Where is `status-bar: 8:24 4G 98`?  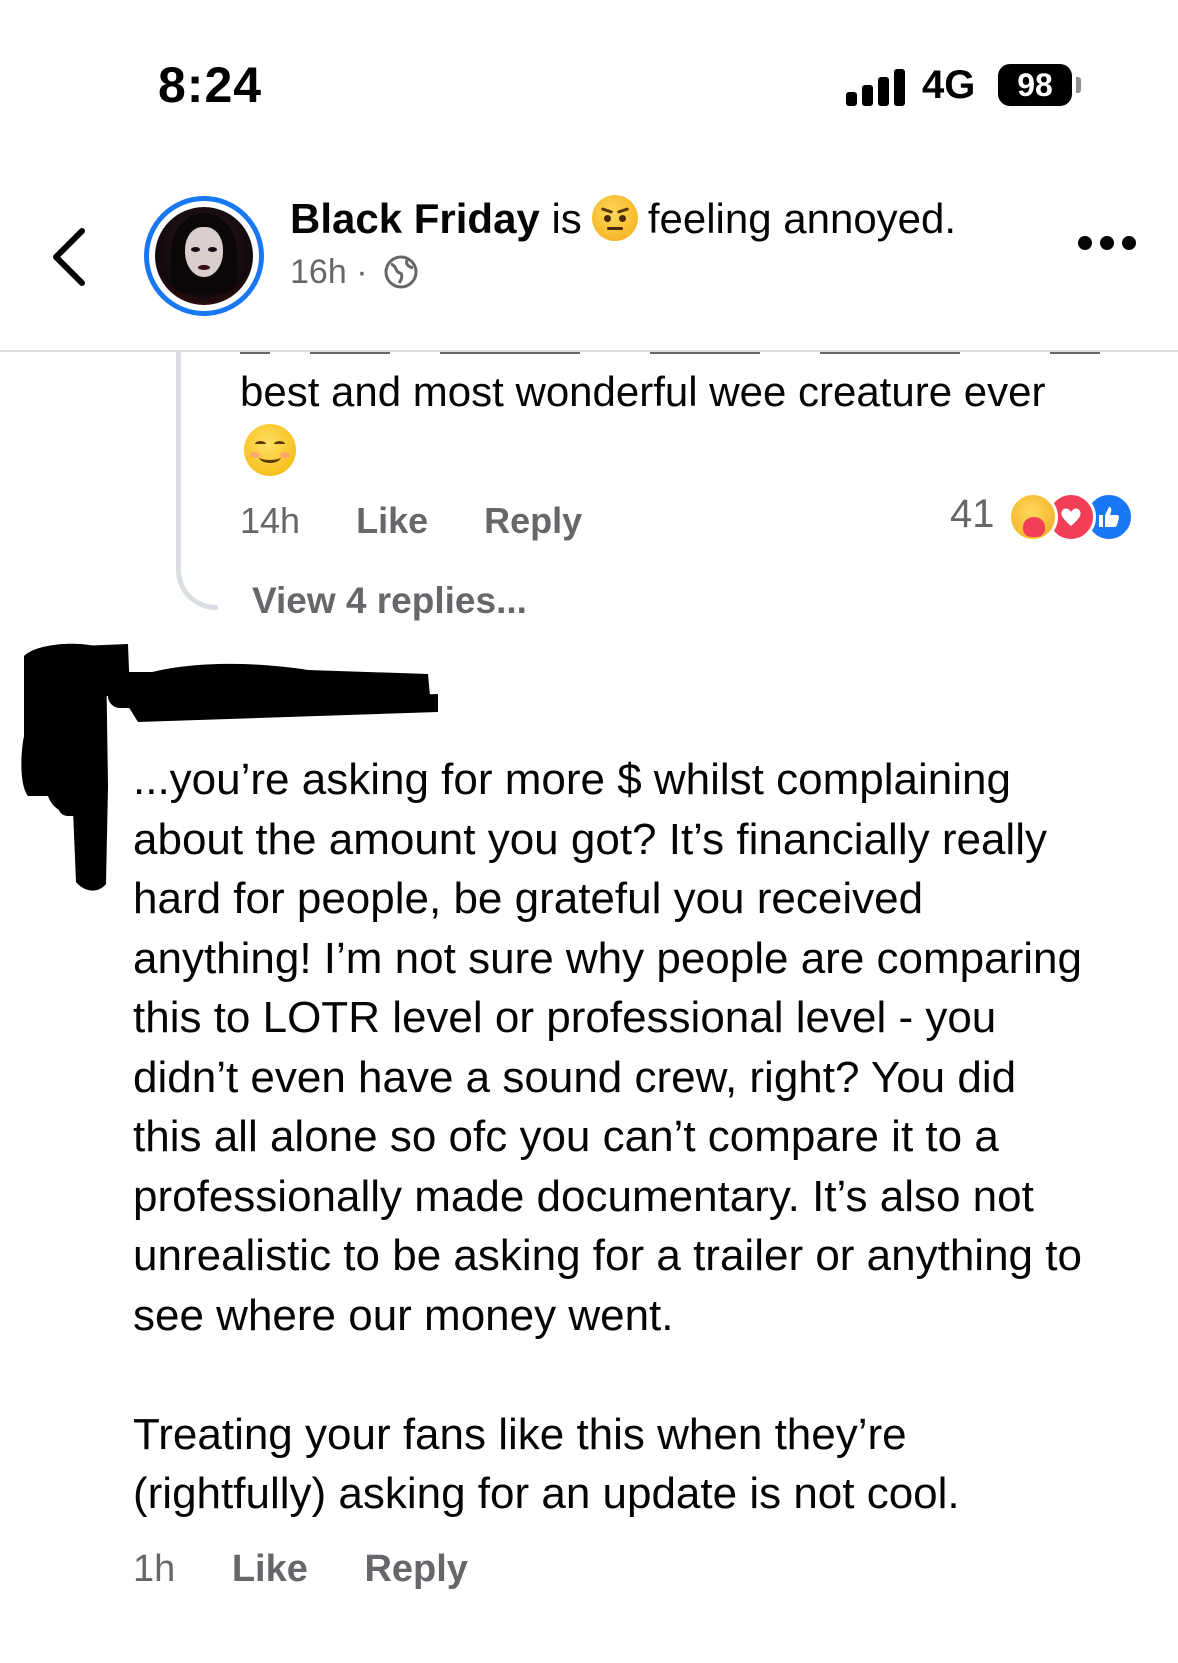 status-bar: 8:24 4G 98 is located at coordinates (589, 80).